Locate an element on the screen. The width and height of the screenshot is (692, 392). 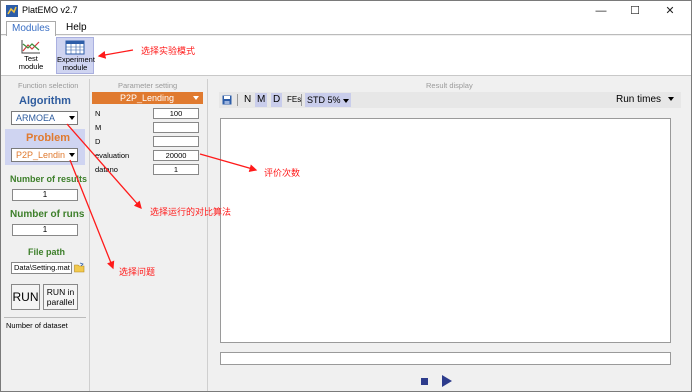
toggle-d: D is located at coordinates (277, 100).